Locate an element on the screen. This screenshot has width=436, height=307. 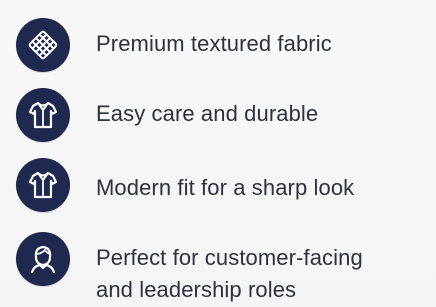
feature-label: Modern fit for a sharp look is located at coordinates (225, 187).